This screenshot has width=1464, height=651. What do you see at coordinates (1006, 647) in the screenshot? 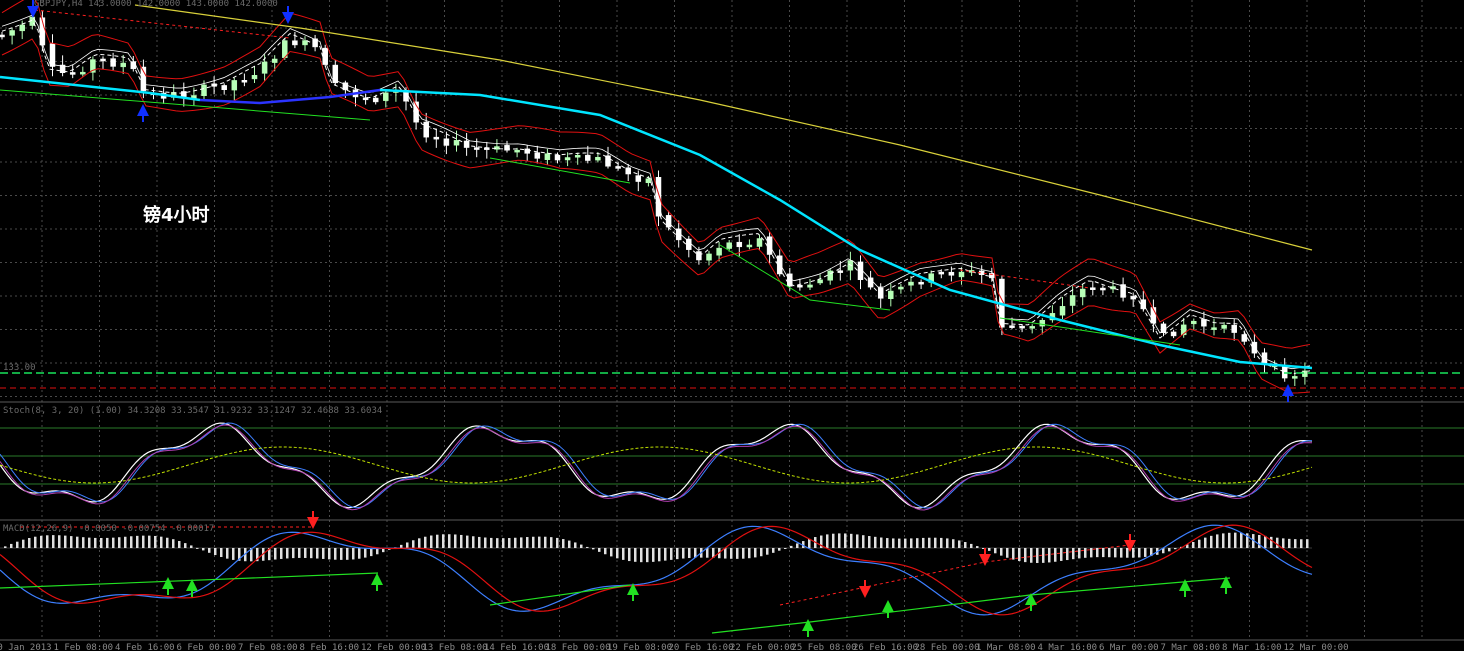
I see `time-axis-label: 1 Mar 08:00` at bounding box center [1006, 647].